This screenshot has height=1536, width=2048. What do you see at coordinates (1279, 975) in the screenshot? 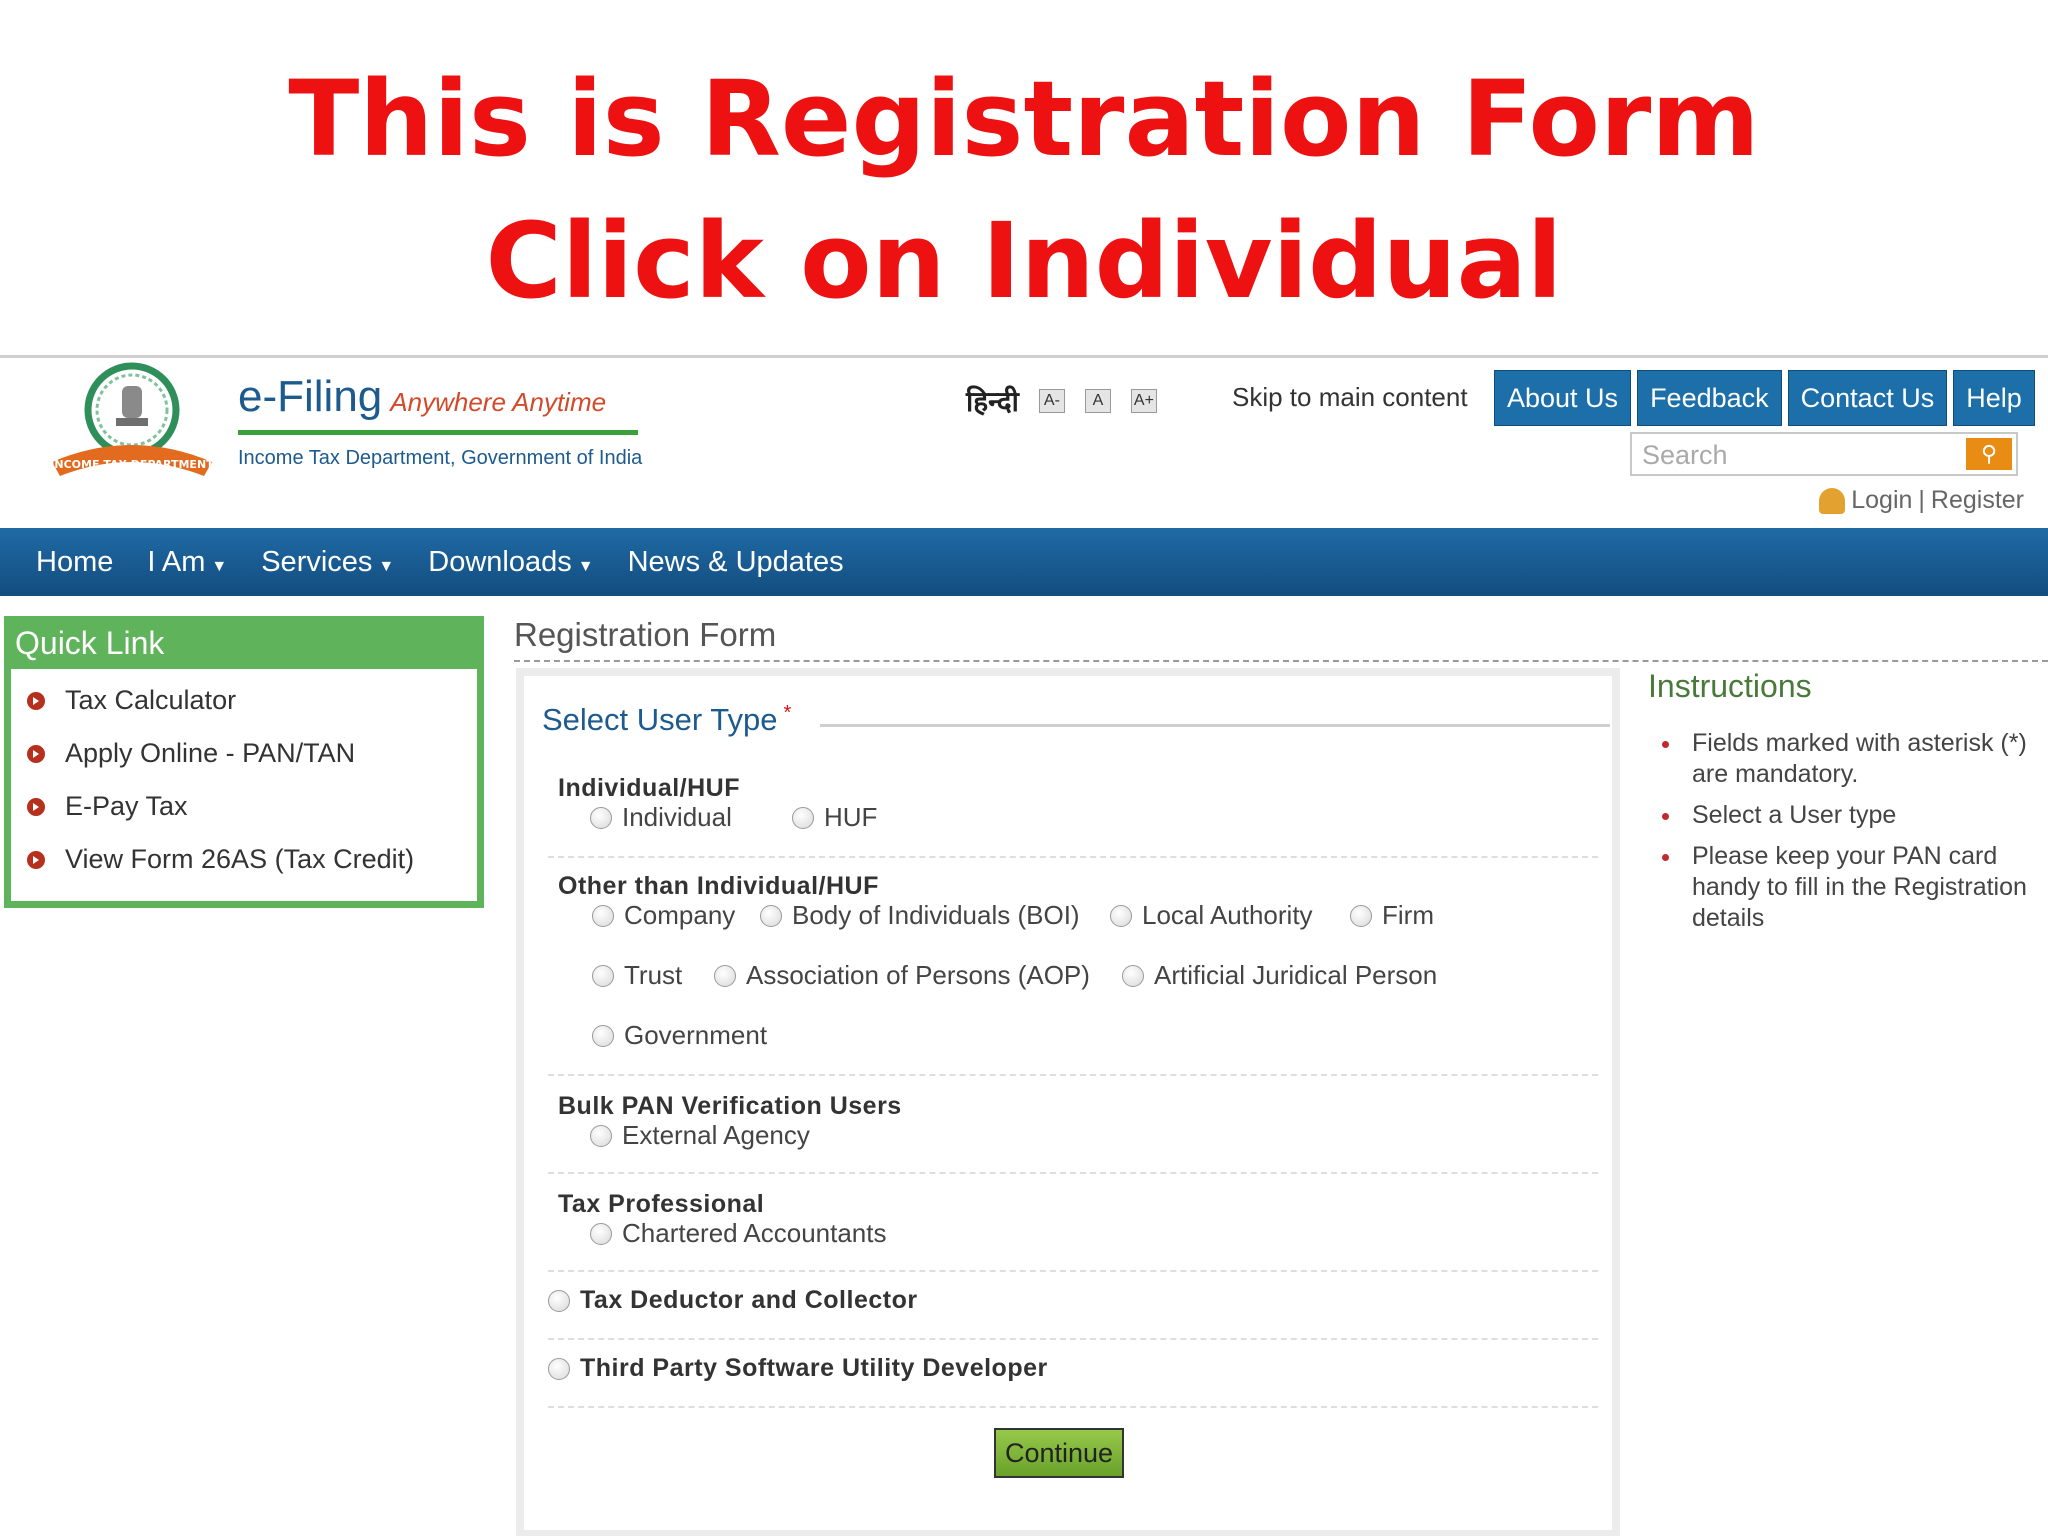
I see `radio-artificial-juridical-person: Artificial Juridical Person` at bounding box center [1279, 975].